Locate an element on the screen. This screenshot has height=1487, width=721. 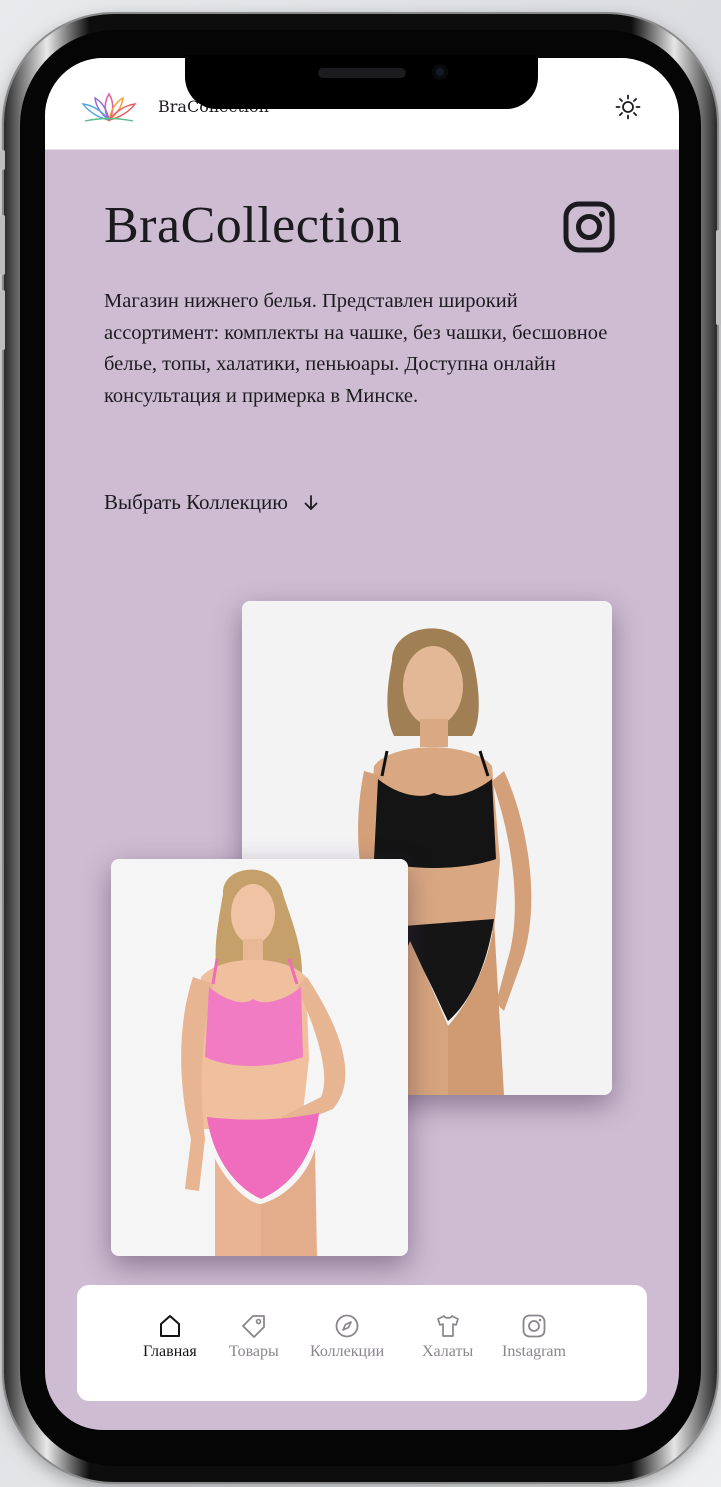
choose-collection-link: Выбрать Коллекцию is located at coordinates (212, 502).